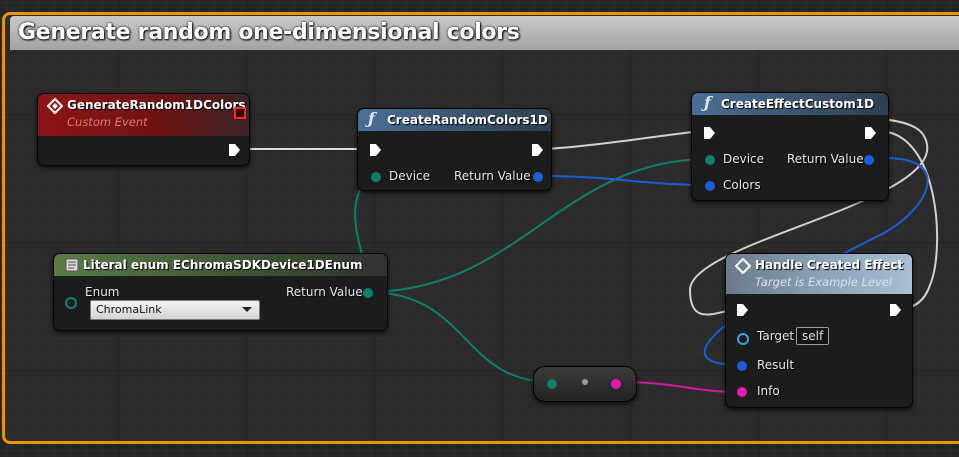  What do you see at coordinates (72, 265) in the screenshot?
I see `literal-page-icon` at bounding box center [72, 265].